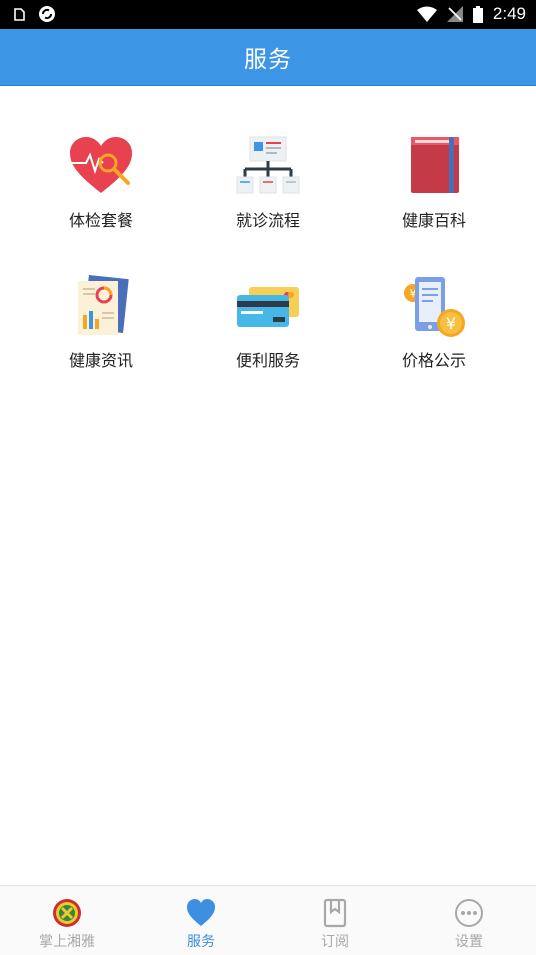 Image resolution: width=536 pixels, height=955 pixels. I want to click on bottom-tab-bar: 掌上湘雅 服务 订阅 设置, so click(268, 920).